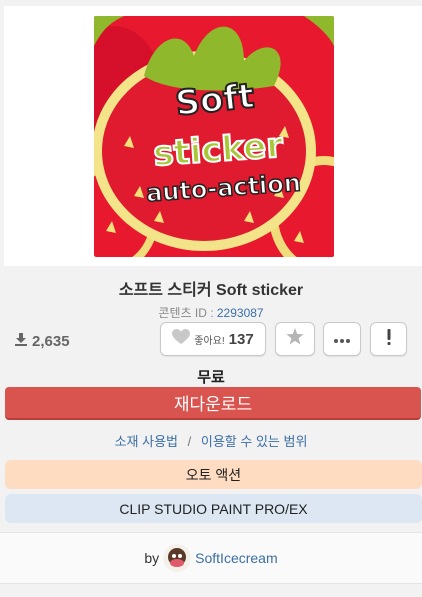 This screenshot has height=597, width=422. I want to click on stats-row: 2,635 좋아요! 137, so click(211, 340).